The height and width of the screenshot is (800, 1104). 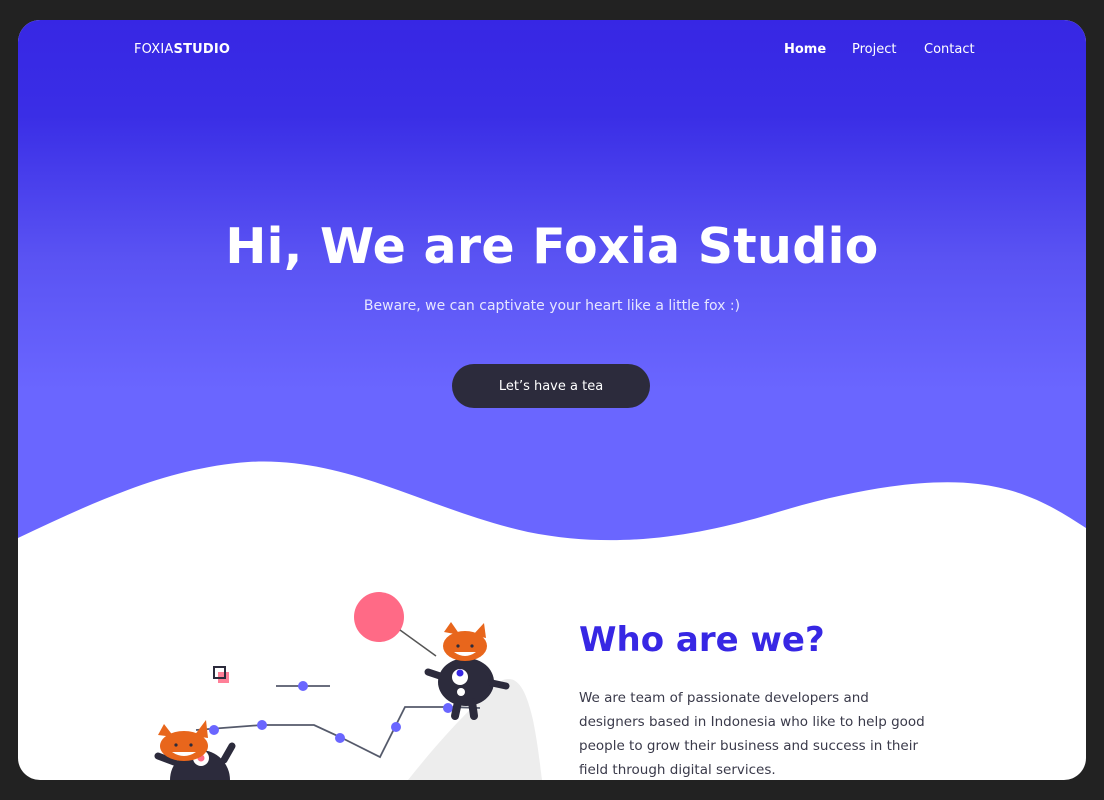 What do you see at coordinates (805, 49) in the screenshot?
I see `nav-home: Home` at bounding box center [805, 49].